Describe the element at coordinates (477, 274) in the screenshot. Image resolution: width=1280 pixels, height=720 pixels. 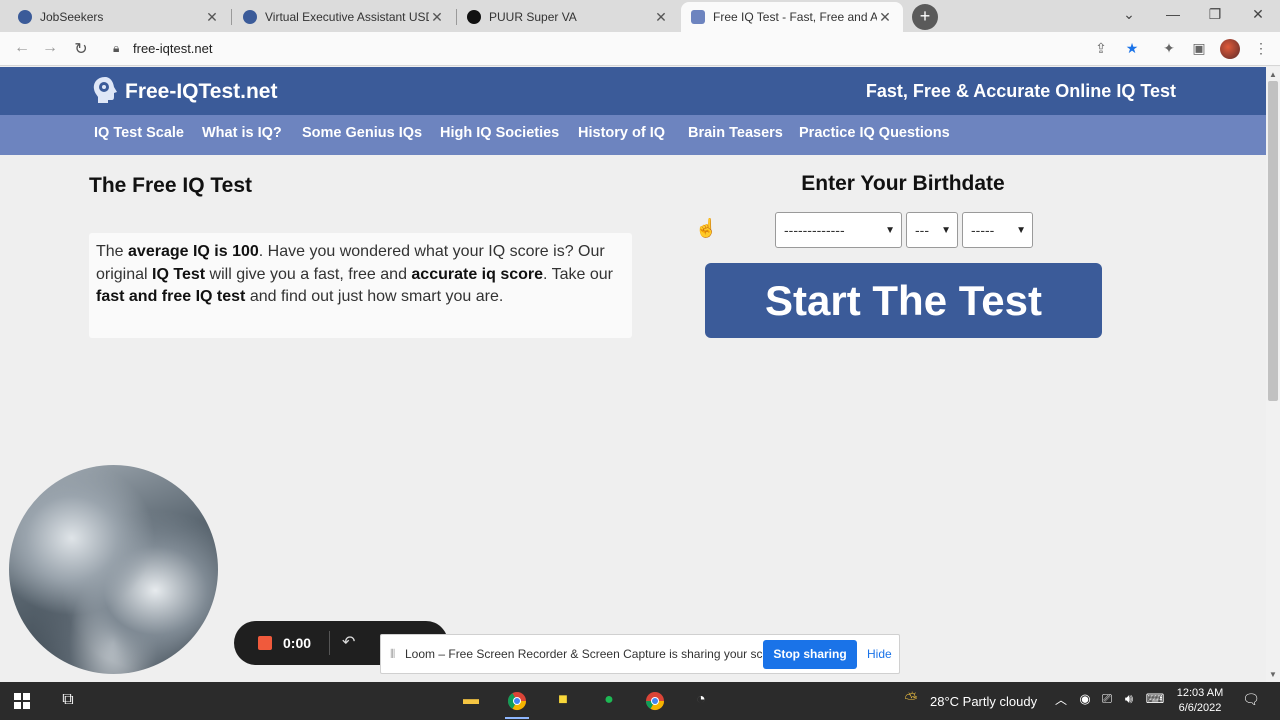
I see `intro-bold: accurate iq score` at that location.